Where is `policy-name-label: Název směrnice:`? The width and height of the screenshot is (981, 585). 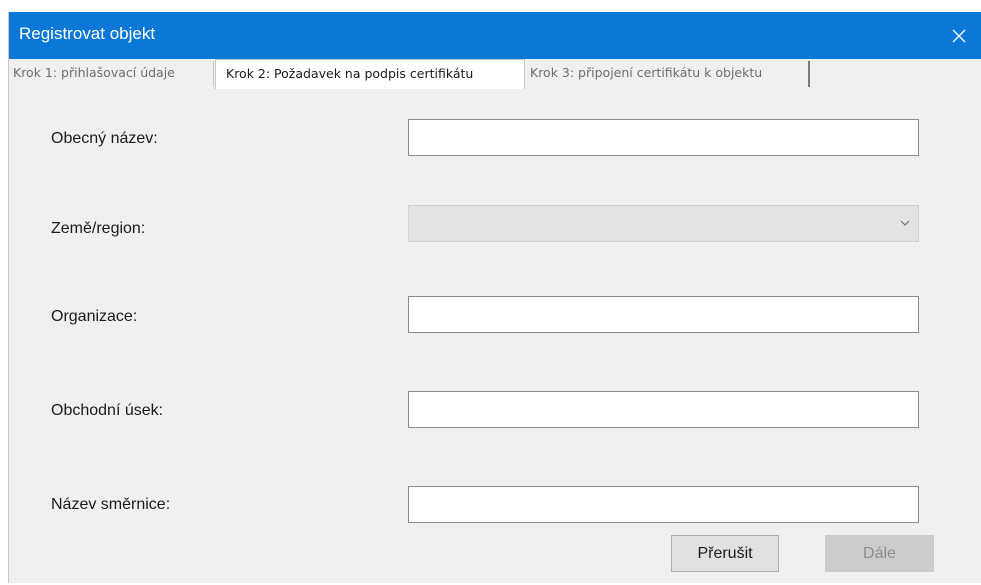
policy-name-label: Název směrnice: is located at coordinates (111, 504).